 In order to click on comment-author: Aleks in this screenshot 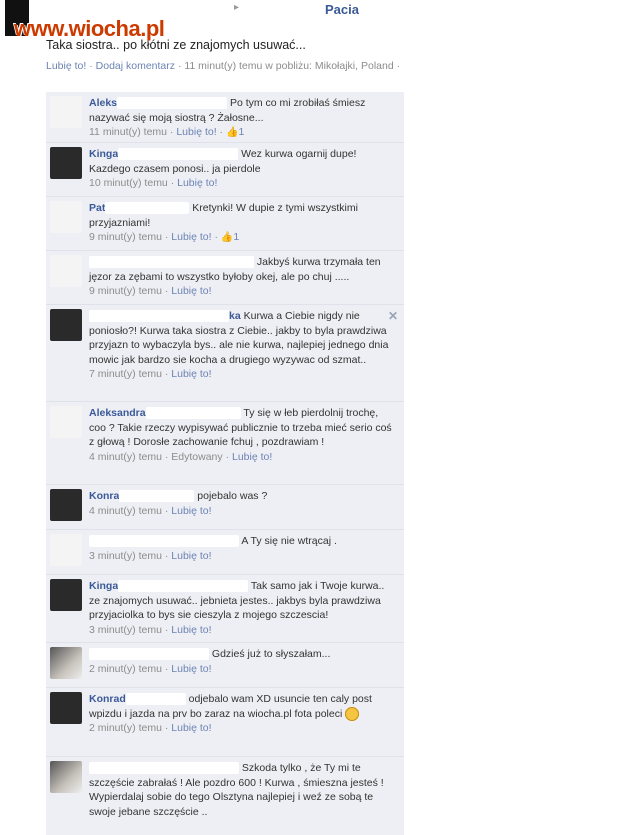, I will do `click(103, 103)`.